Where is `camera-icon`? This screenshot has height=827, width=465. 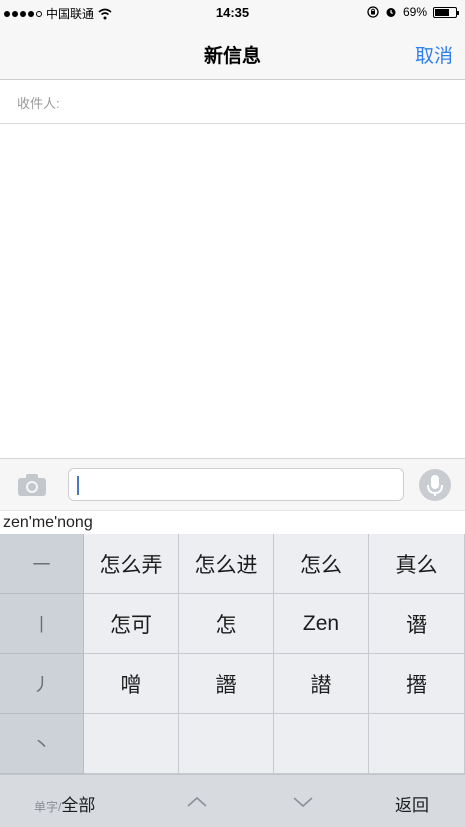 camera-icon is located at coordinates (32, 485).